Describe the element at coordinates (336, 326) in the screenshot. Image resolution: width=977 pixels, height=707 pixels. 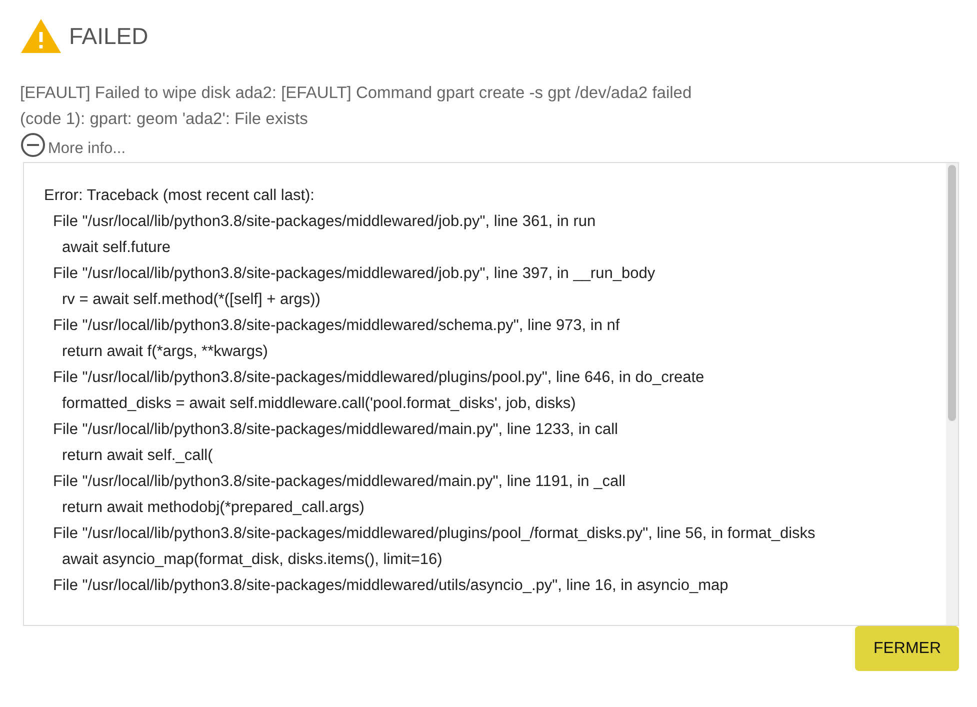
I see `traceback-line: File "/usr/local/lib/python3.8/site-packages/middlewared/schema.py", line 973, in nf` at that location.